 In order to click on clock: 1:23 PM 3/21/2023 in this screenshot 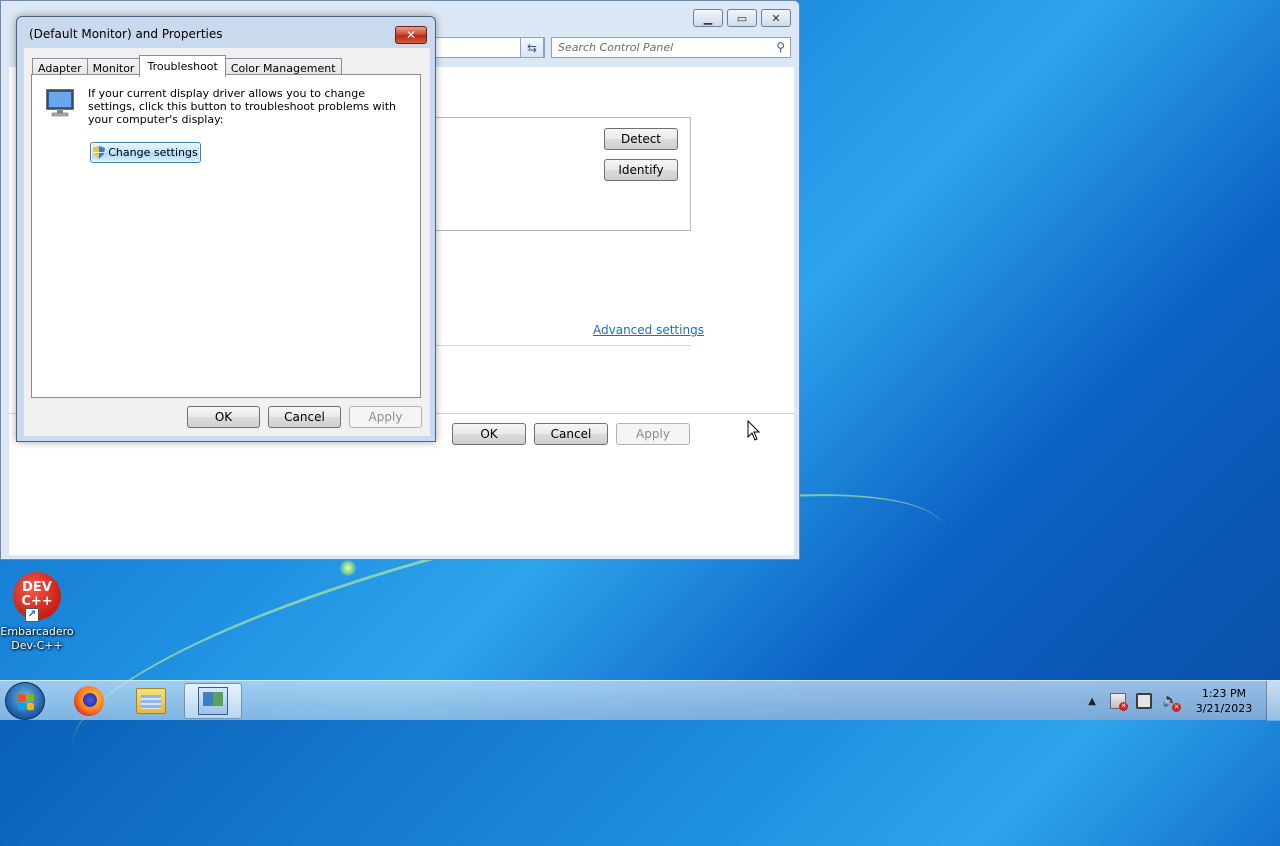, I will do `click(1224, 701)`.